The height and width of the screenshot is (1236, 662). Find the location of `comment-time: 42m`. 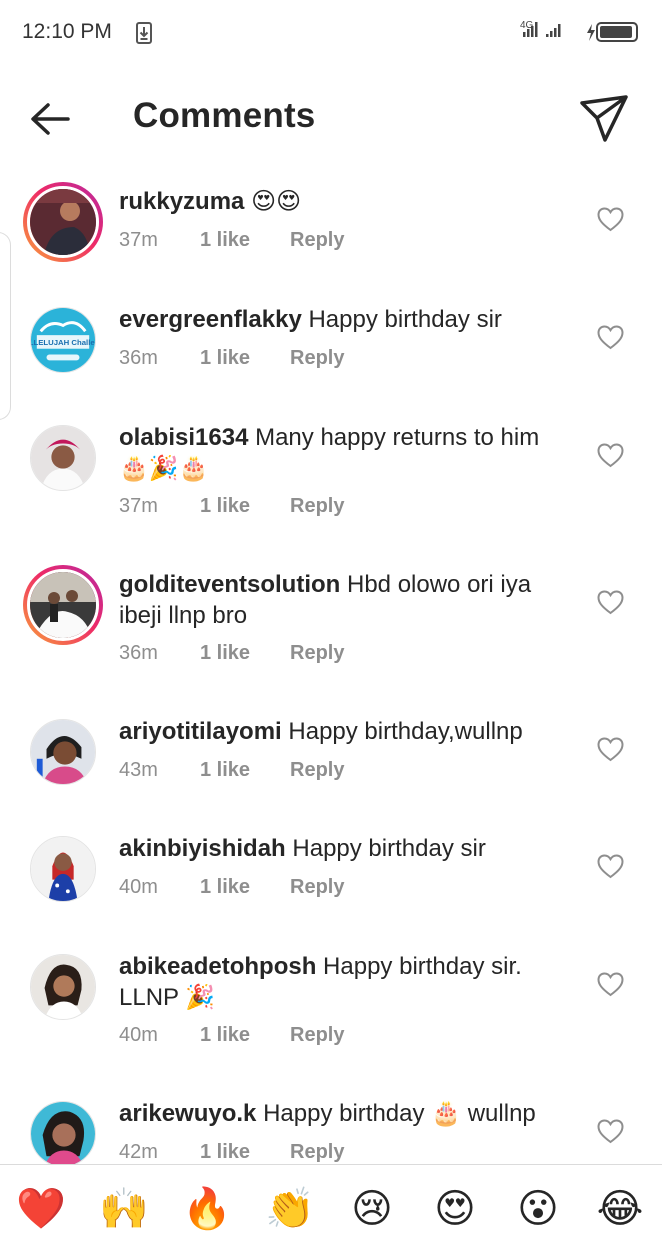

comment-time: 42m is located at coordinates (138, 1152).